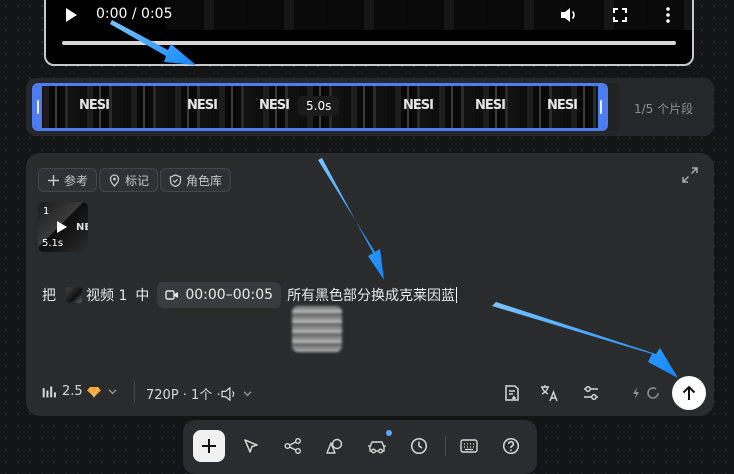 This screenshot has height=474, width=734. I want to click on history-button, so click(419, 446).